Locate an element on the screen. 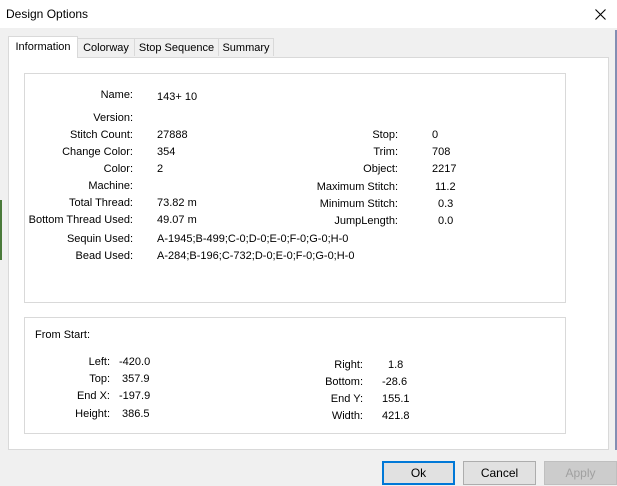 The image size is (617, 486). name-value: 143+ 10 is located at coordinates (177, 97).